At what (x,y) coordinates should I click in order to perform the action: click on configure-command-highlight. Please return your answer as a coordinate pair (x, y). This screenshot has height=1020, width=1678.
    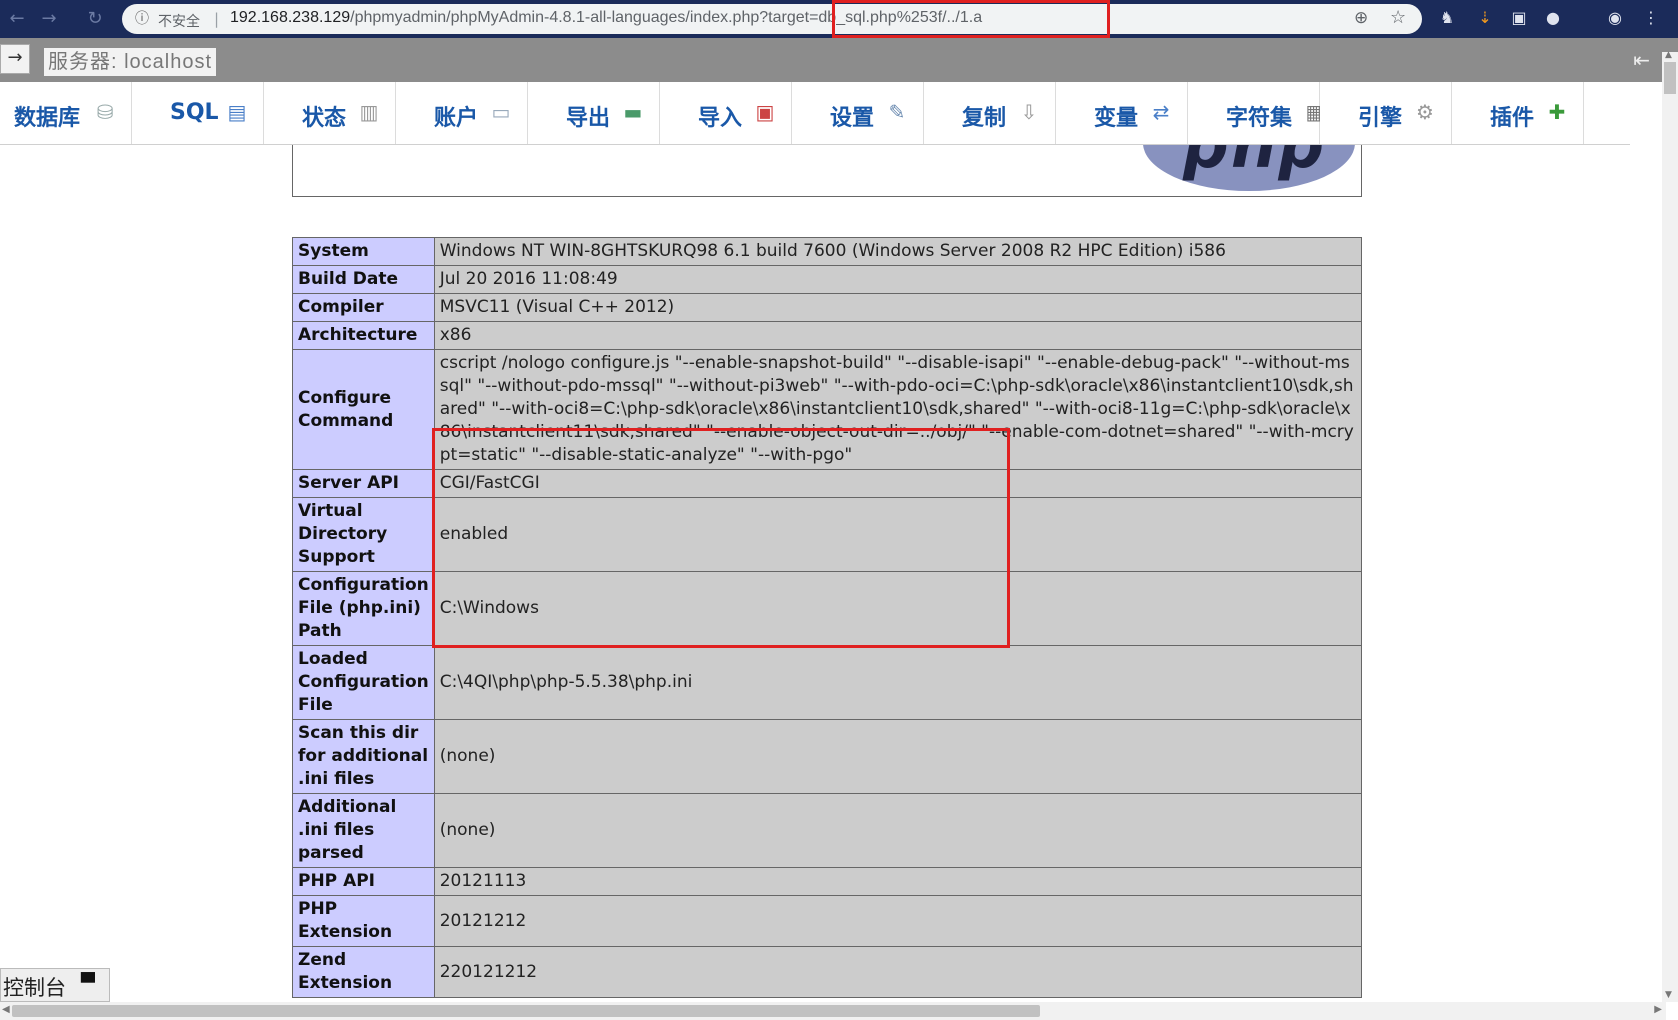
    Looking at the image, I should click on (721, 538).